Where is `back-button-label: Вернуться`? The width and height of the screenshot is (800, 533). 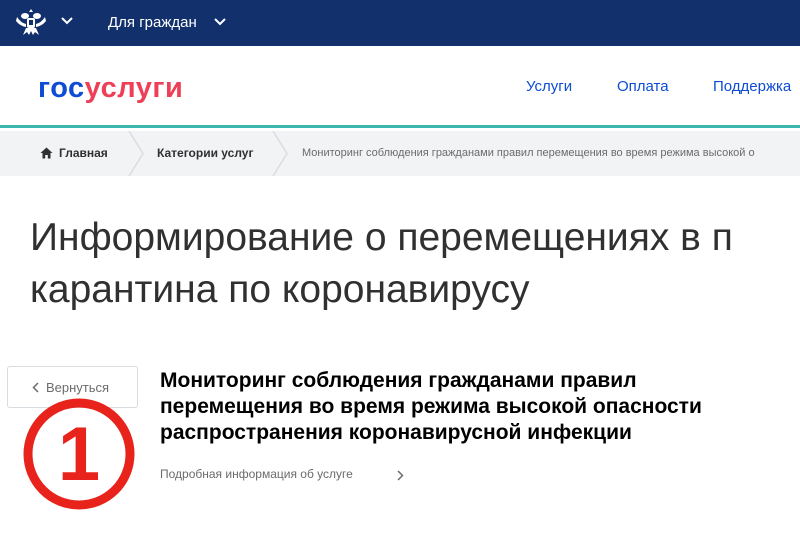
back-button-label: Вернуться is located at coordinates (78, 387).